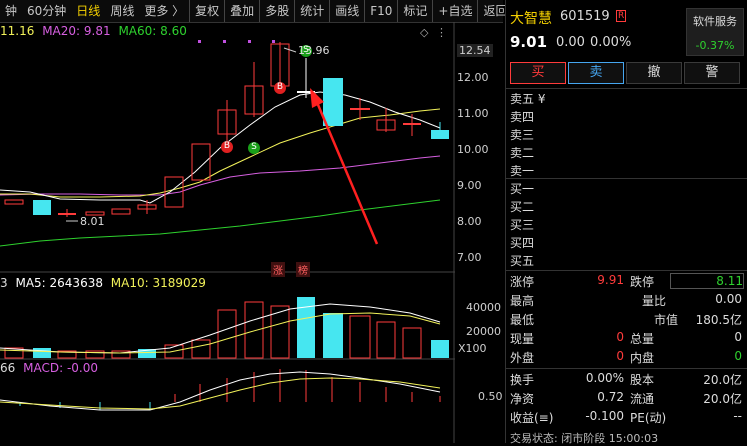 Image resolution: width=747 pixels, height=446 pixels. Describe the element at coordinates (522, 261) in the screenshot. I see `bid5-label: 买五` at that location.